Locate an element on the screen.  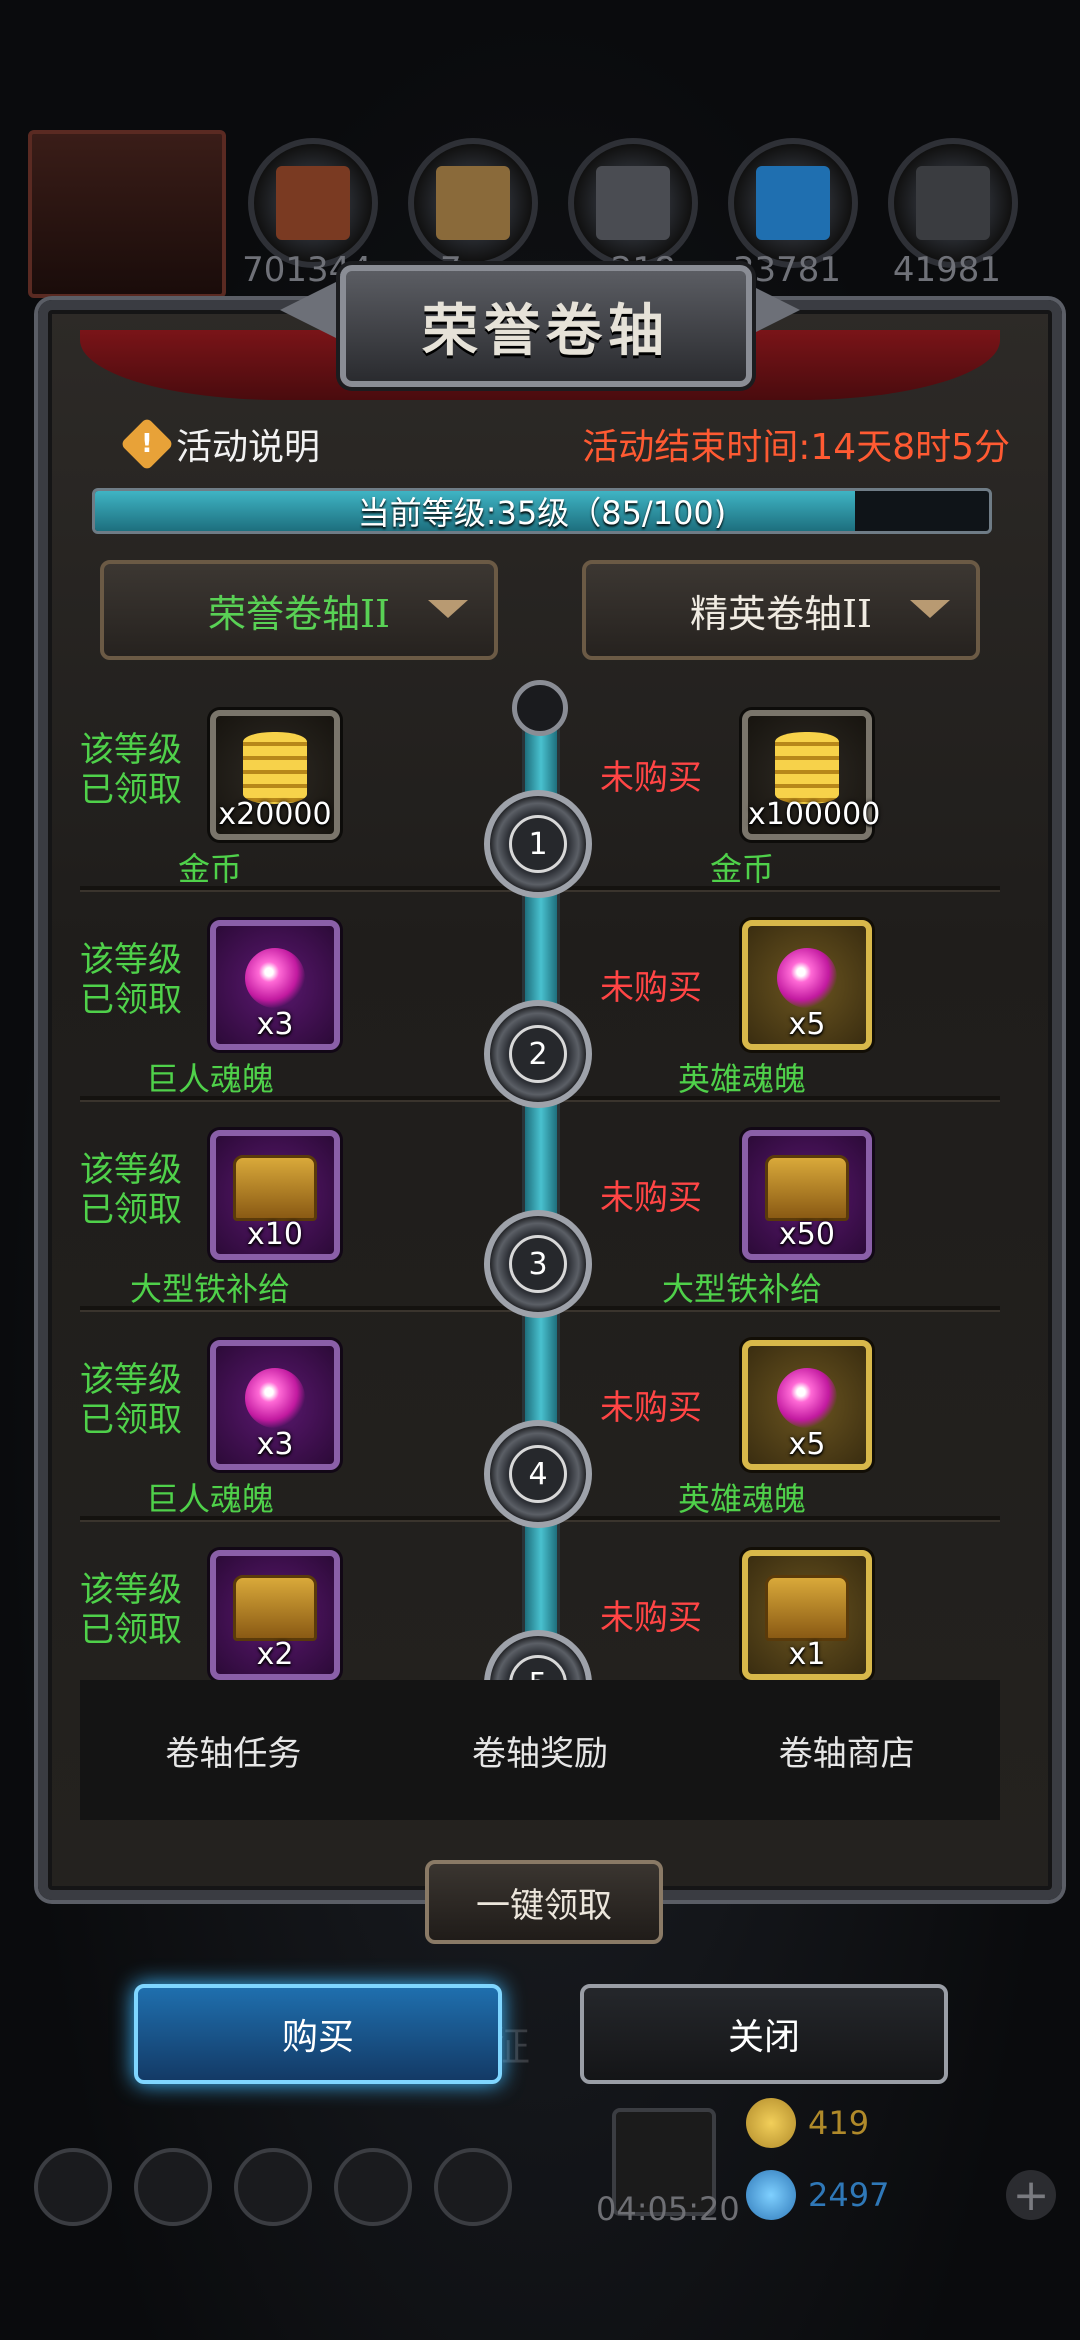
gem-amount: 2497 is located at coordinates (849, 2195).